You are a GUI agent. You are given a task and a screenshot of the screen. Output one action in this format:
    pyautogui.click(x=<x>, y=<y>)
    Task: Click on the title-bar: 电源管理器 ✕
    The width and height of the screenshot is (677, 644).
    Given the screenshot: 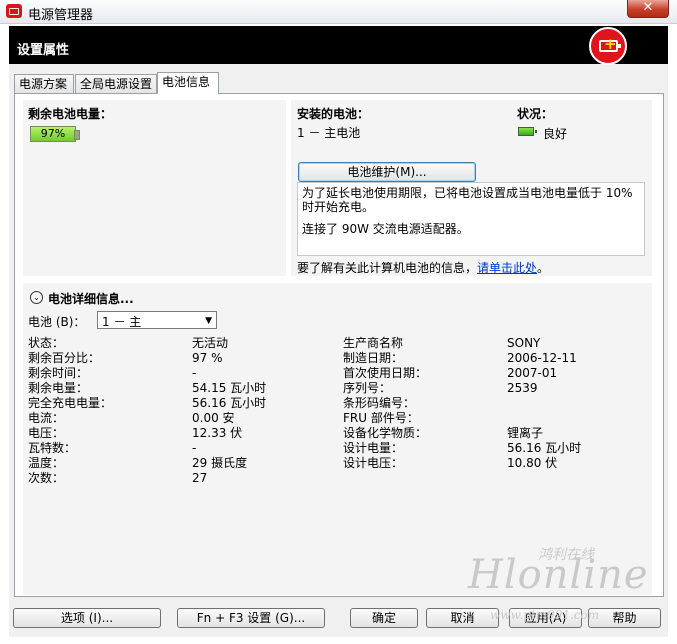 What is the action you would take?
    pyautogui.click(x=338, y=12)
    